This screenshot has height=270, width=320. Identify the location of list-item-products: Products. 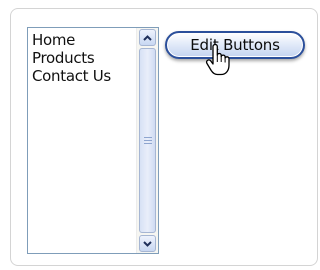
(84, 58).